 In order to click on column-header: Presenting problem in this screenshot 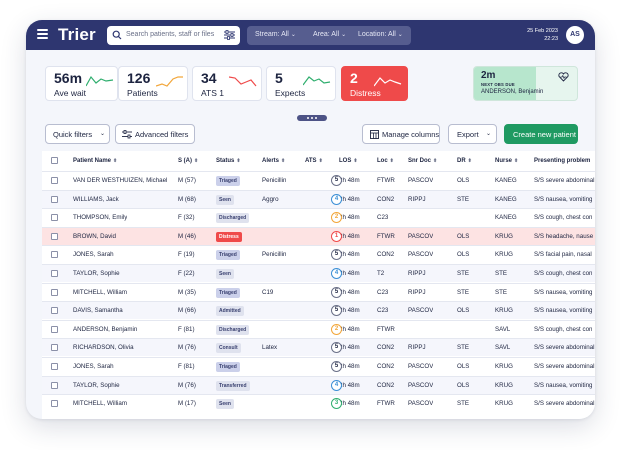, I will do `click(562, 161)`.